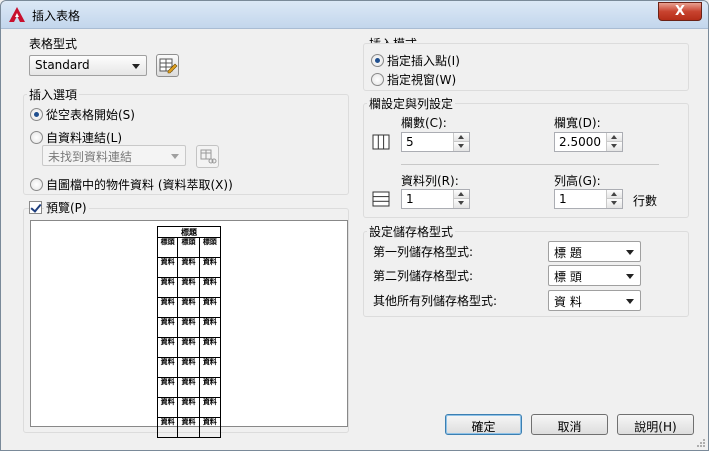  Describe the element at coordinates (435, 199) in the screenshot. I see `data-rows-spinner: 1` at that location.